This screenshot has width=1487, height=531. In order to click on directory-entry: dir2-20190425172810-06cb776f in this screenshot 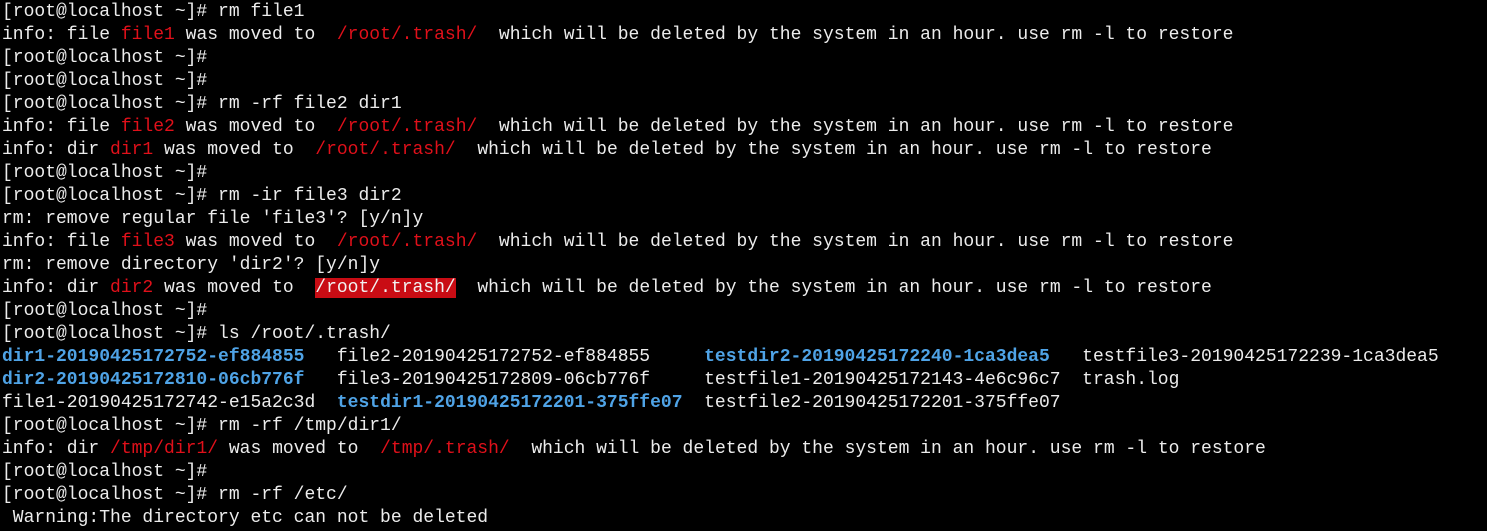, I will do `click(153, 380)`.